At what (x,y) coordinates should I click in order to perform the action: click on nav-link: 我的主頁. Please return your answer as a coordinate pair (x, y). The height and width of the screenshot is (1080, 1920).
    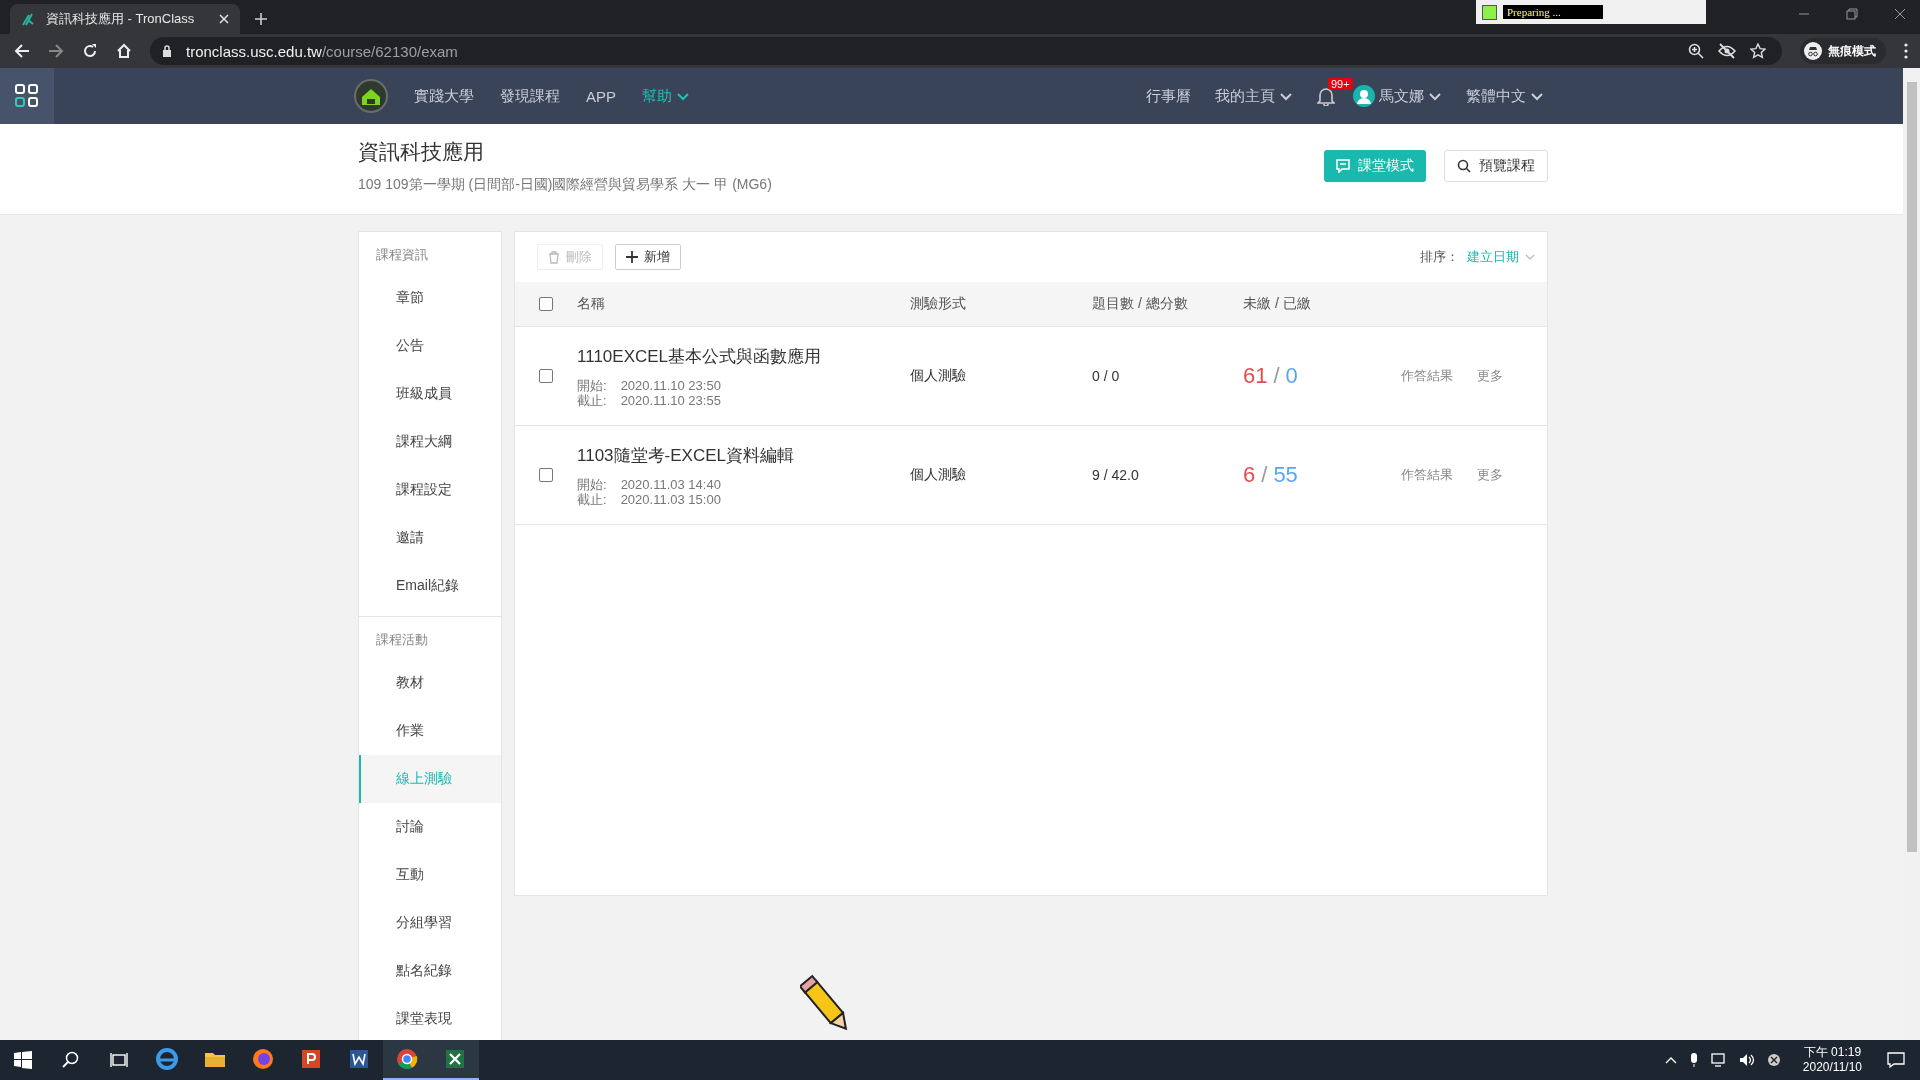
    Looking at the image, I should click on (1254, 96).